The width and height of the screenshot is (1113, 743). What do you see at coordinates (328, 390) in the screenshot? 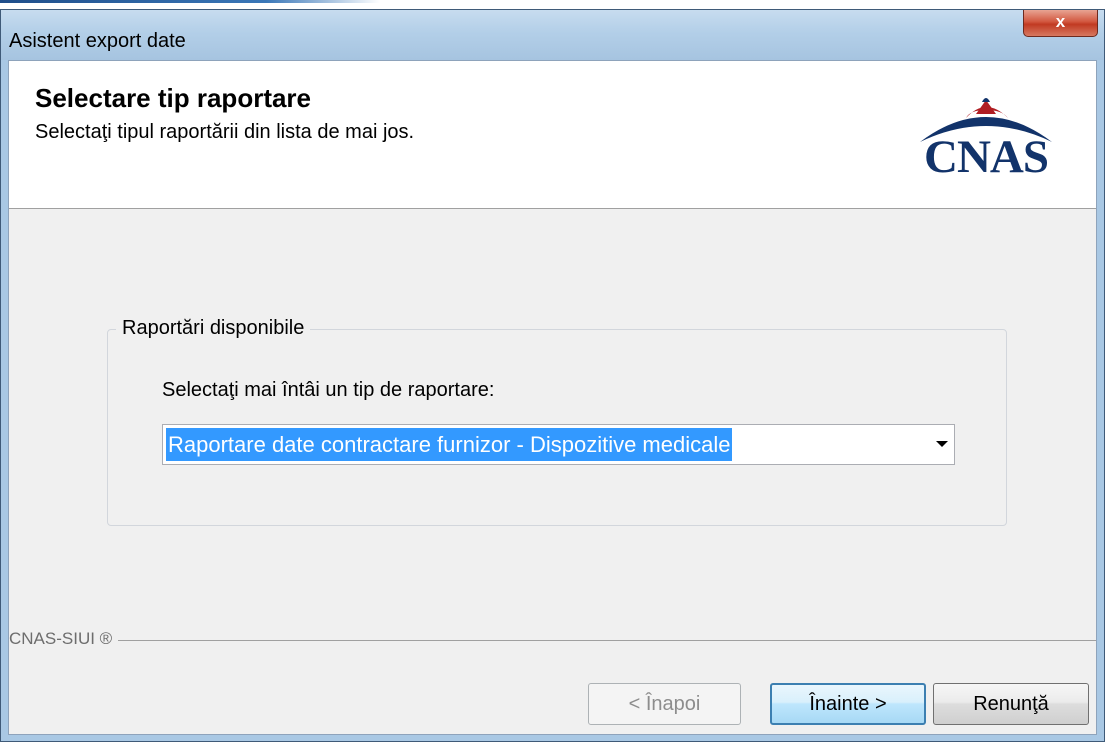
I see `report-type-prompt: Selectaţi mai întâi un tip de raportare:` at bounding box center [328, 390].